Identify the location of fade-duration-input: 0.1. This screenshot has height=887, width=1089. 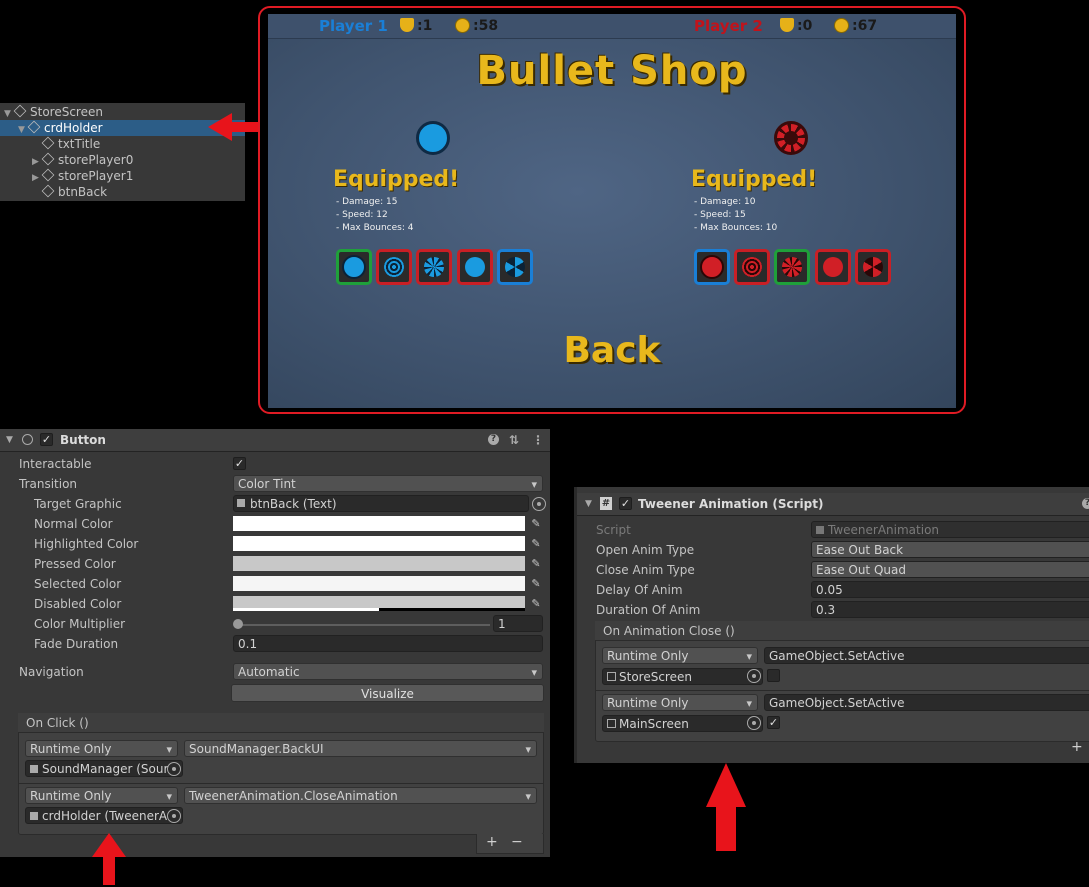
(388, 643).